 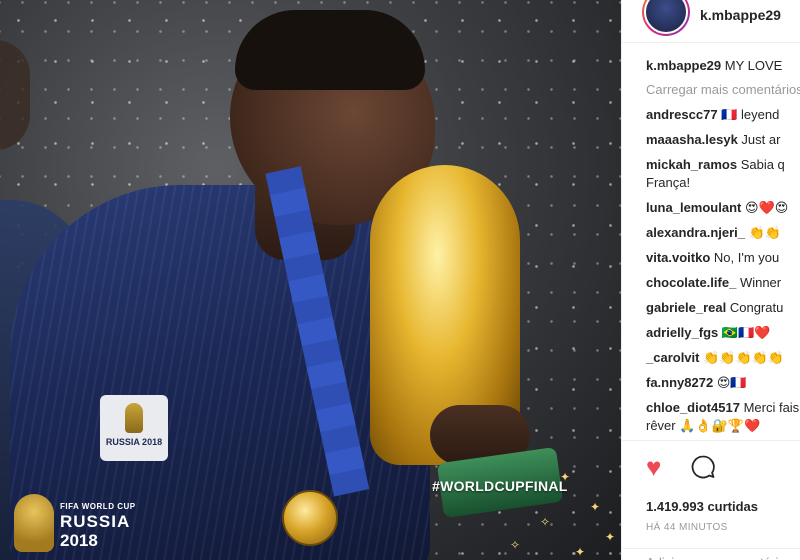 What do you see at coordinates (95, 521) in the screenshot?
I see `logo-line-2: RUSSIA` at bounding box center [95, 521].